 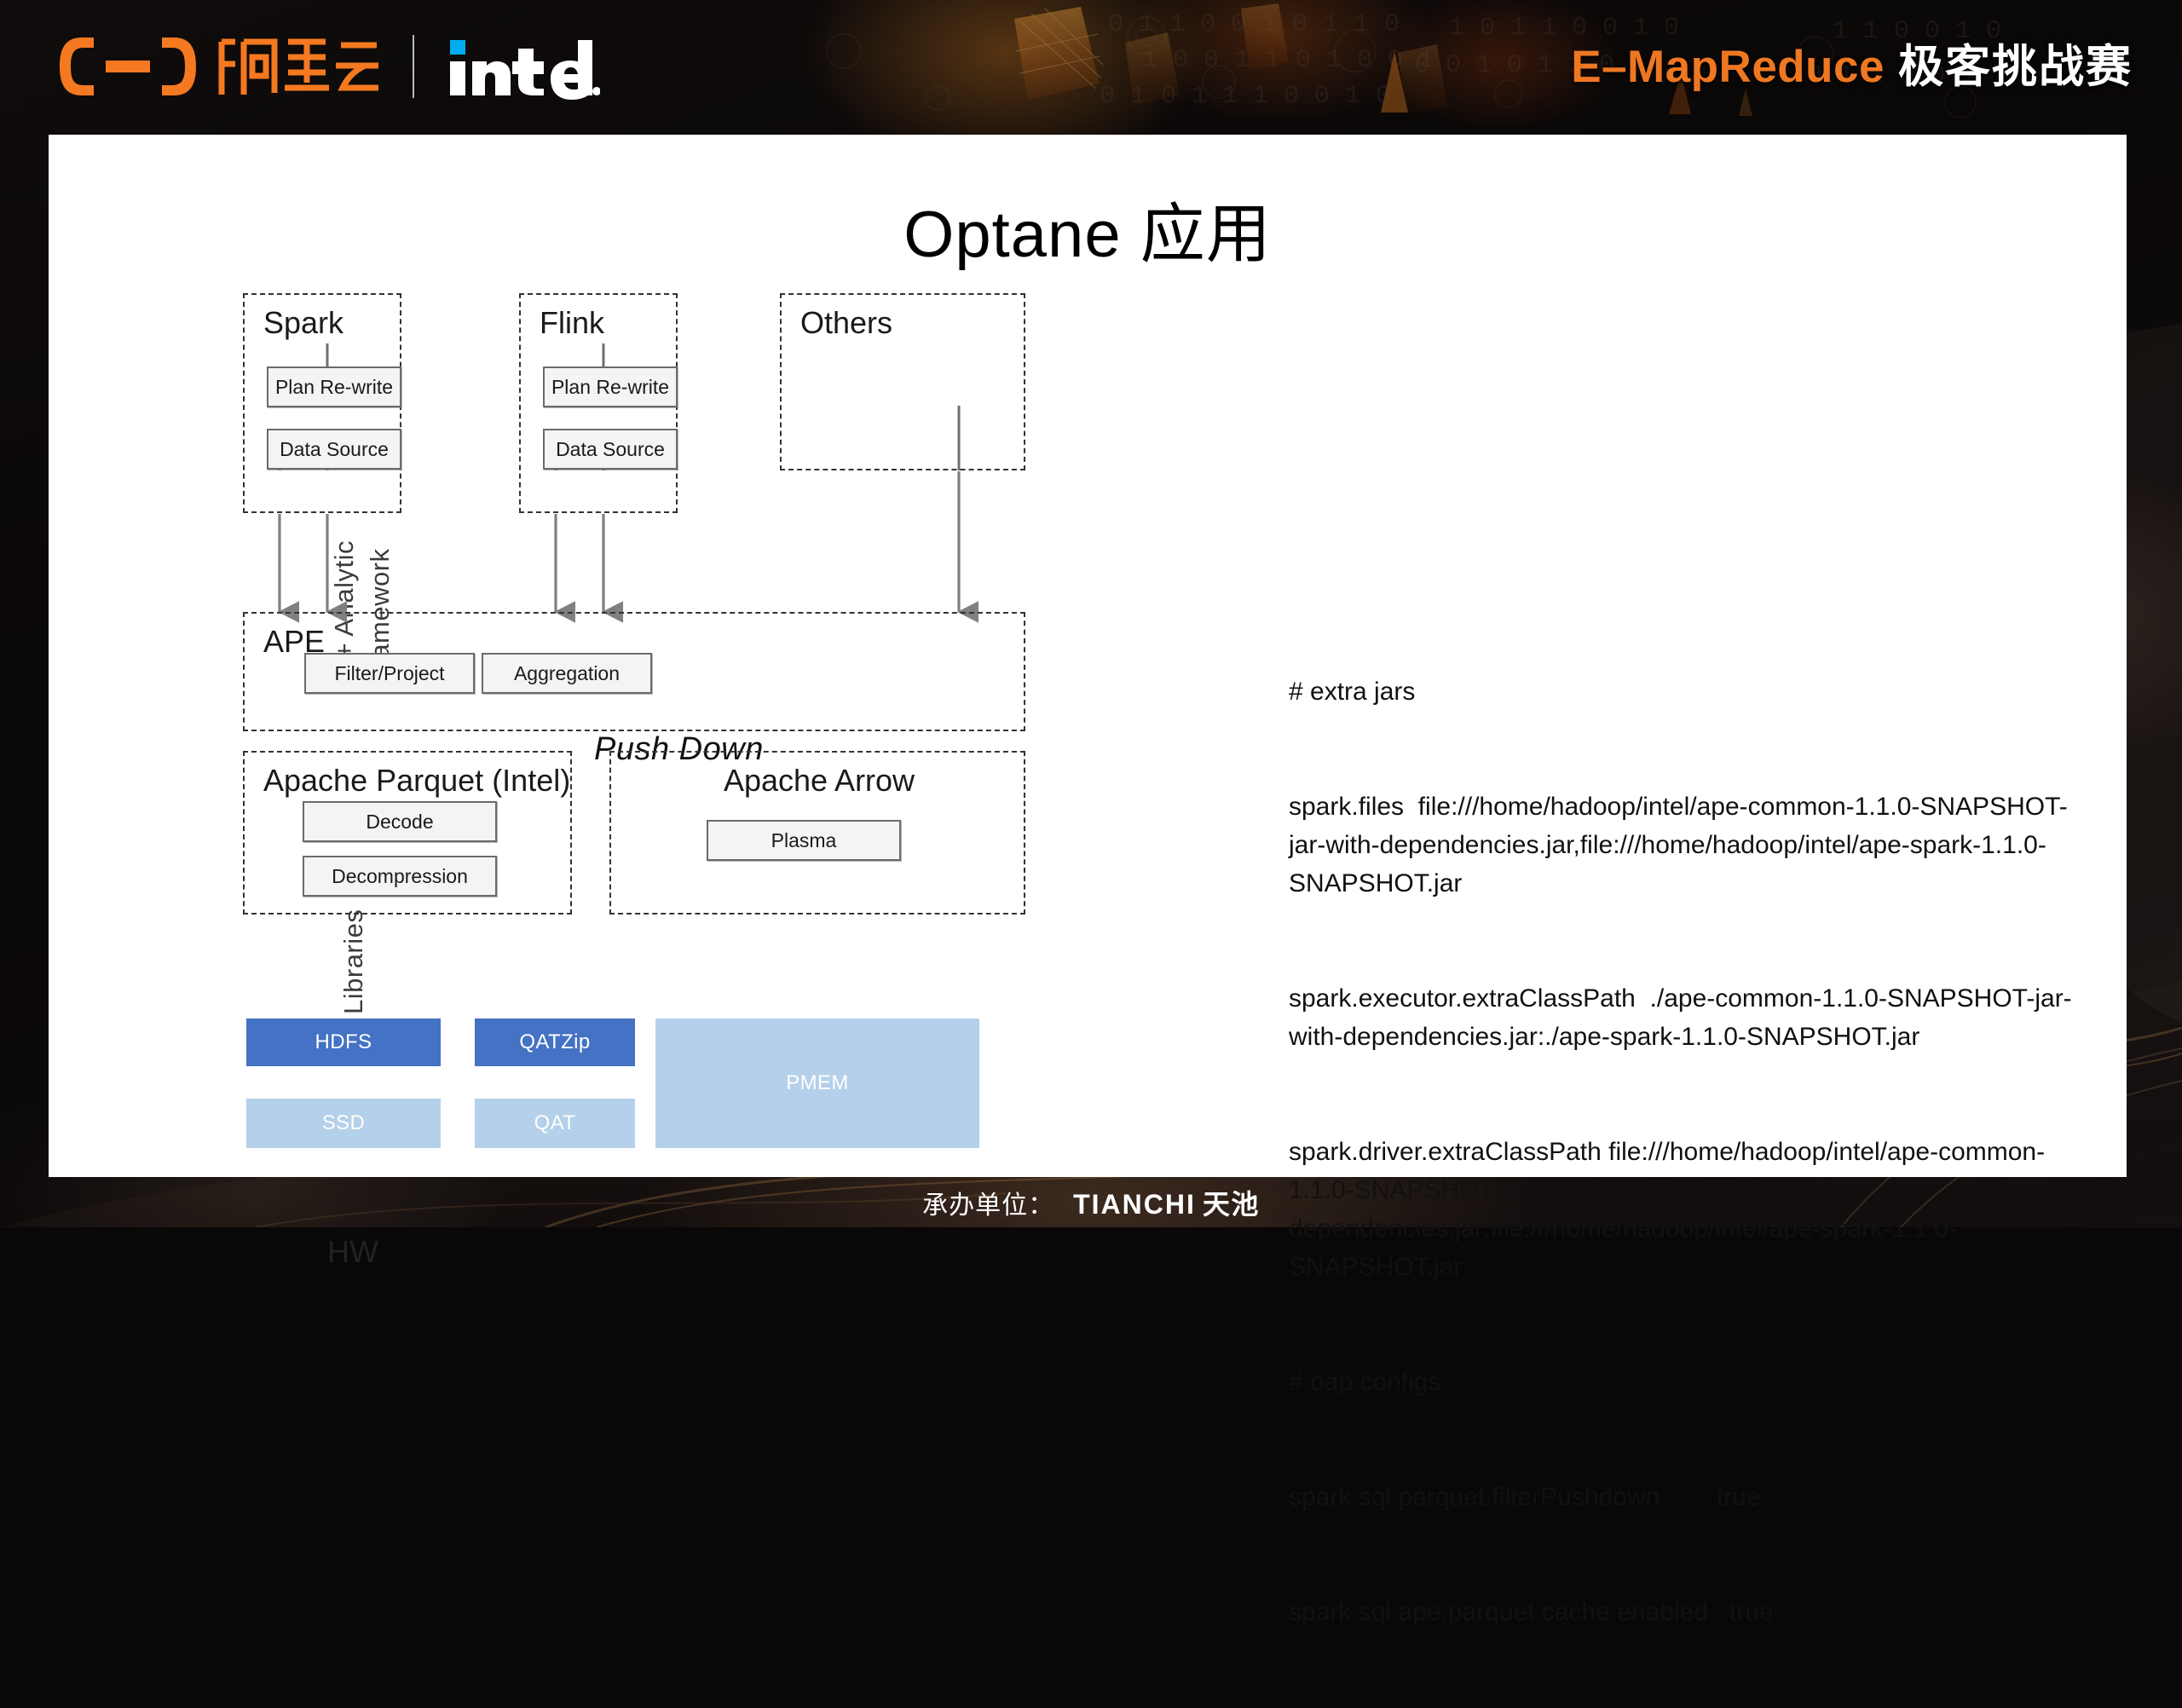 I want to click on framework-box-others: Others, so click(x=902, y=381).